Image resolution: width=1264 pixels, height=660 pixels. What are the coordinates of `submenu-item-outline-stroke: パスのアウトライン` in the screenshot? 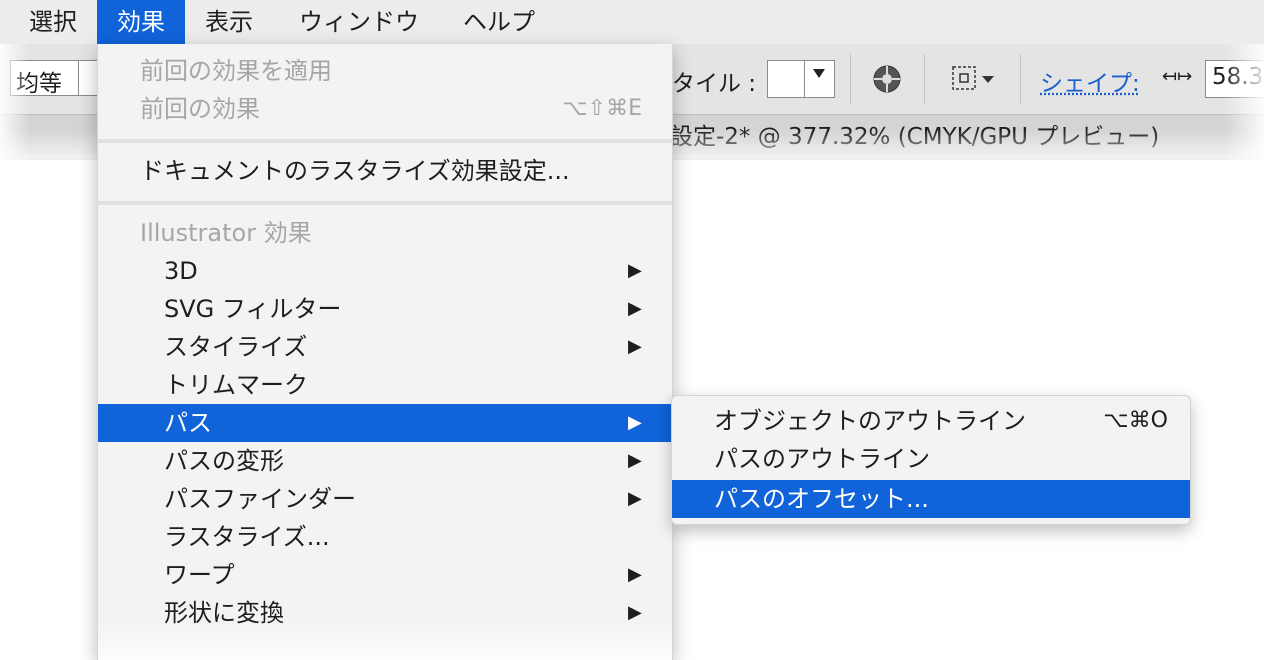 It's located at (931, 459).